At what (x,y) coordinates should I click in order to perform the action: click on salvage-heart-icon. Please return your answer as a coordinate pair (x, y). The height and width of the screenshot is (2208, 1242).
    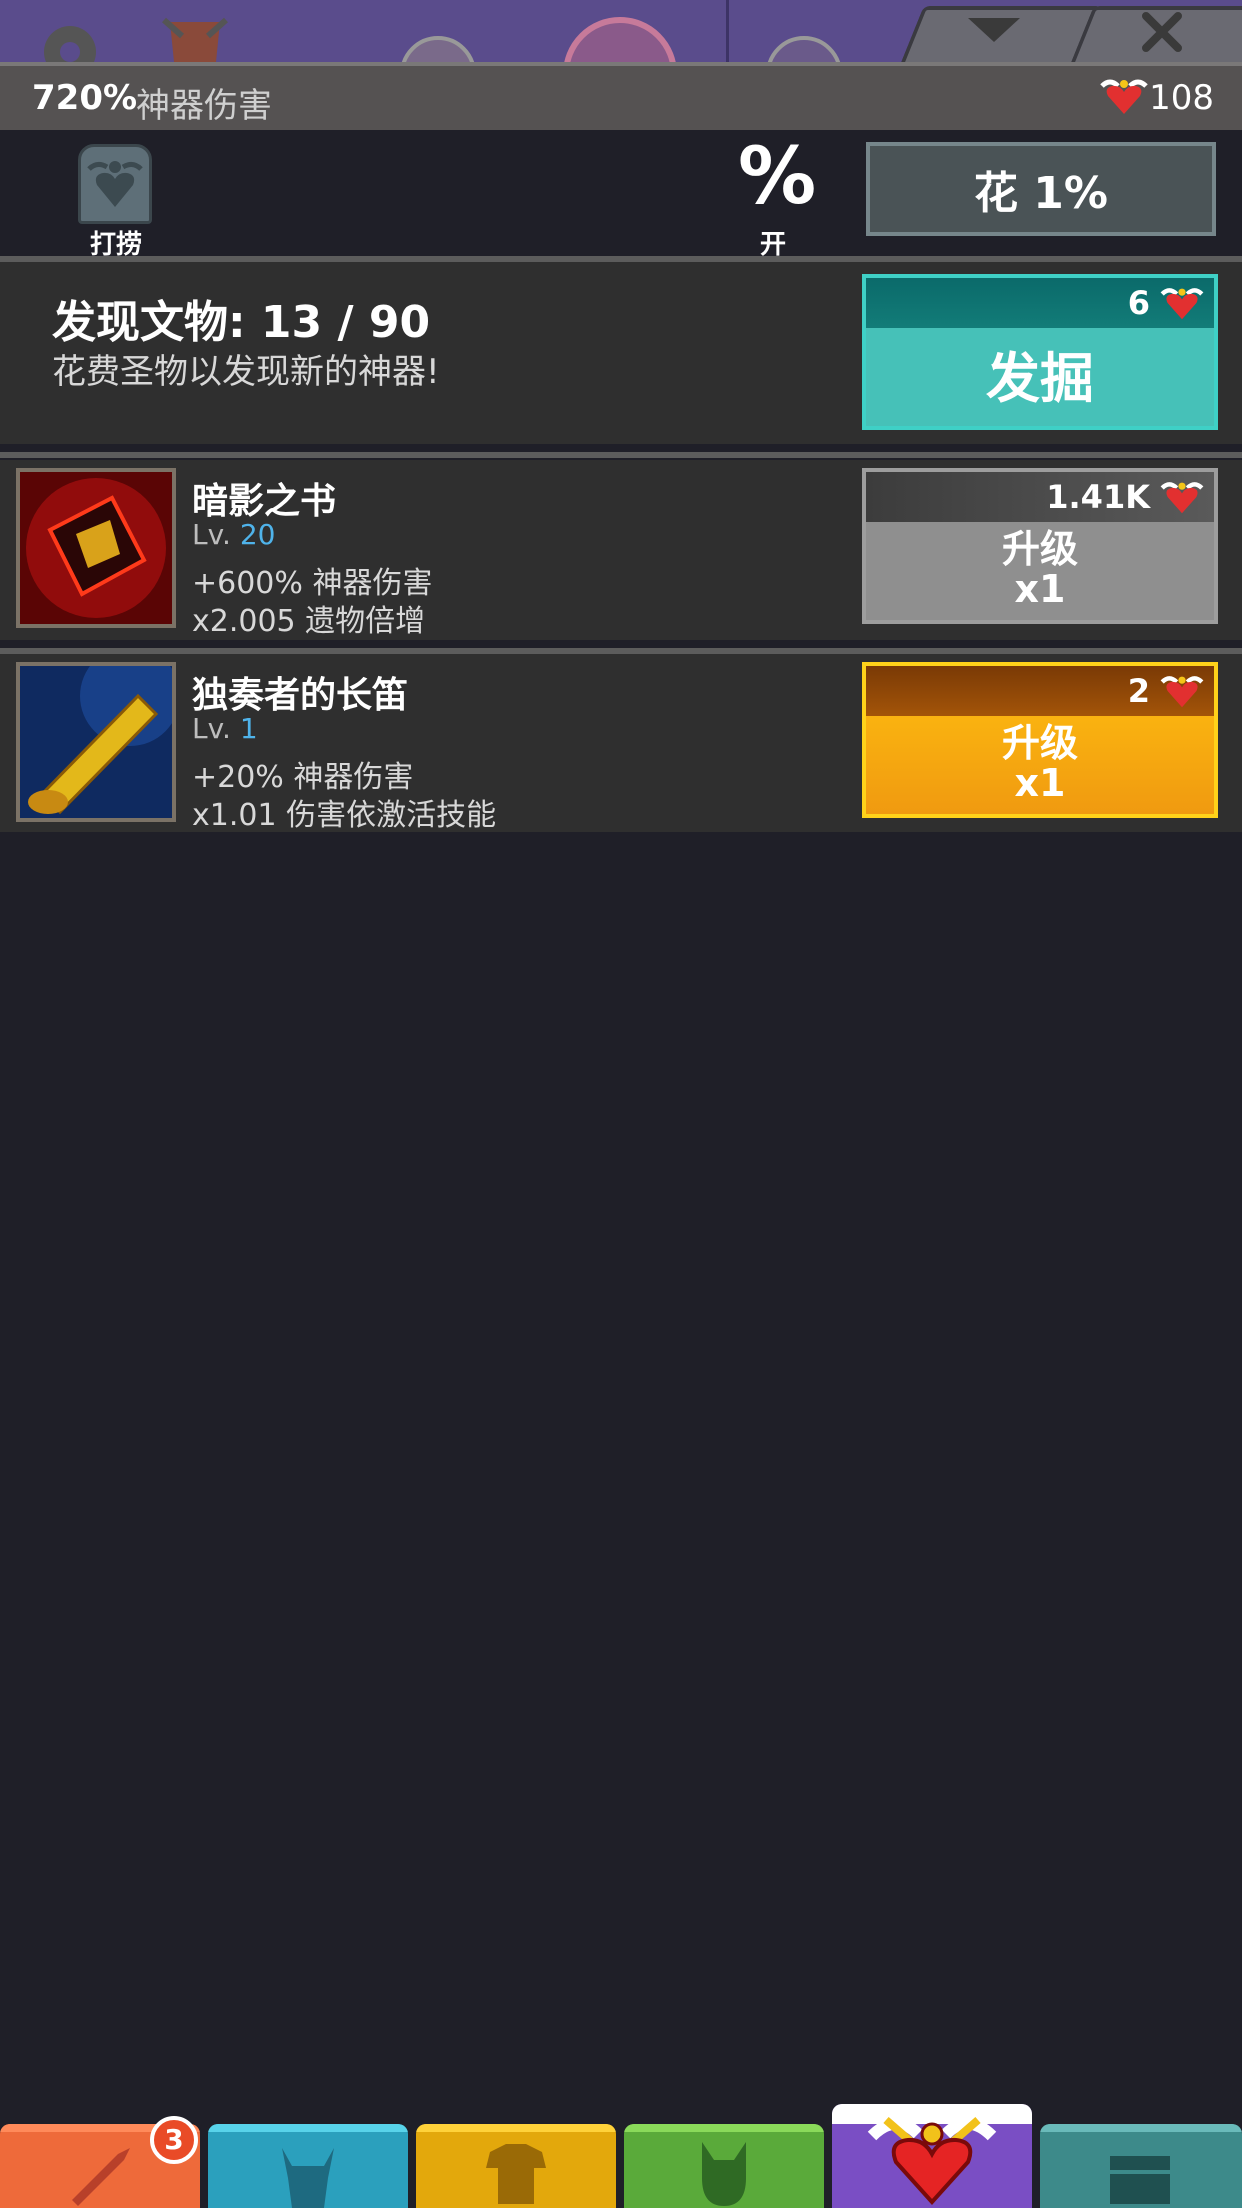
    Looking at the image, I should click on (115, 184).